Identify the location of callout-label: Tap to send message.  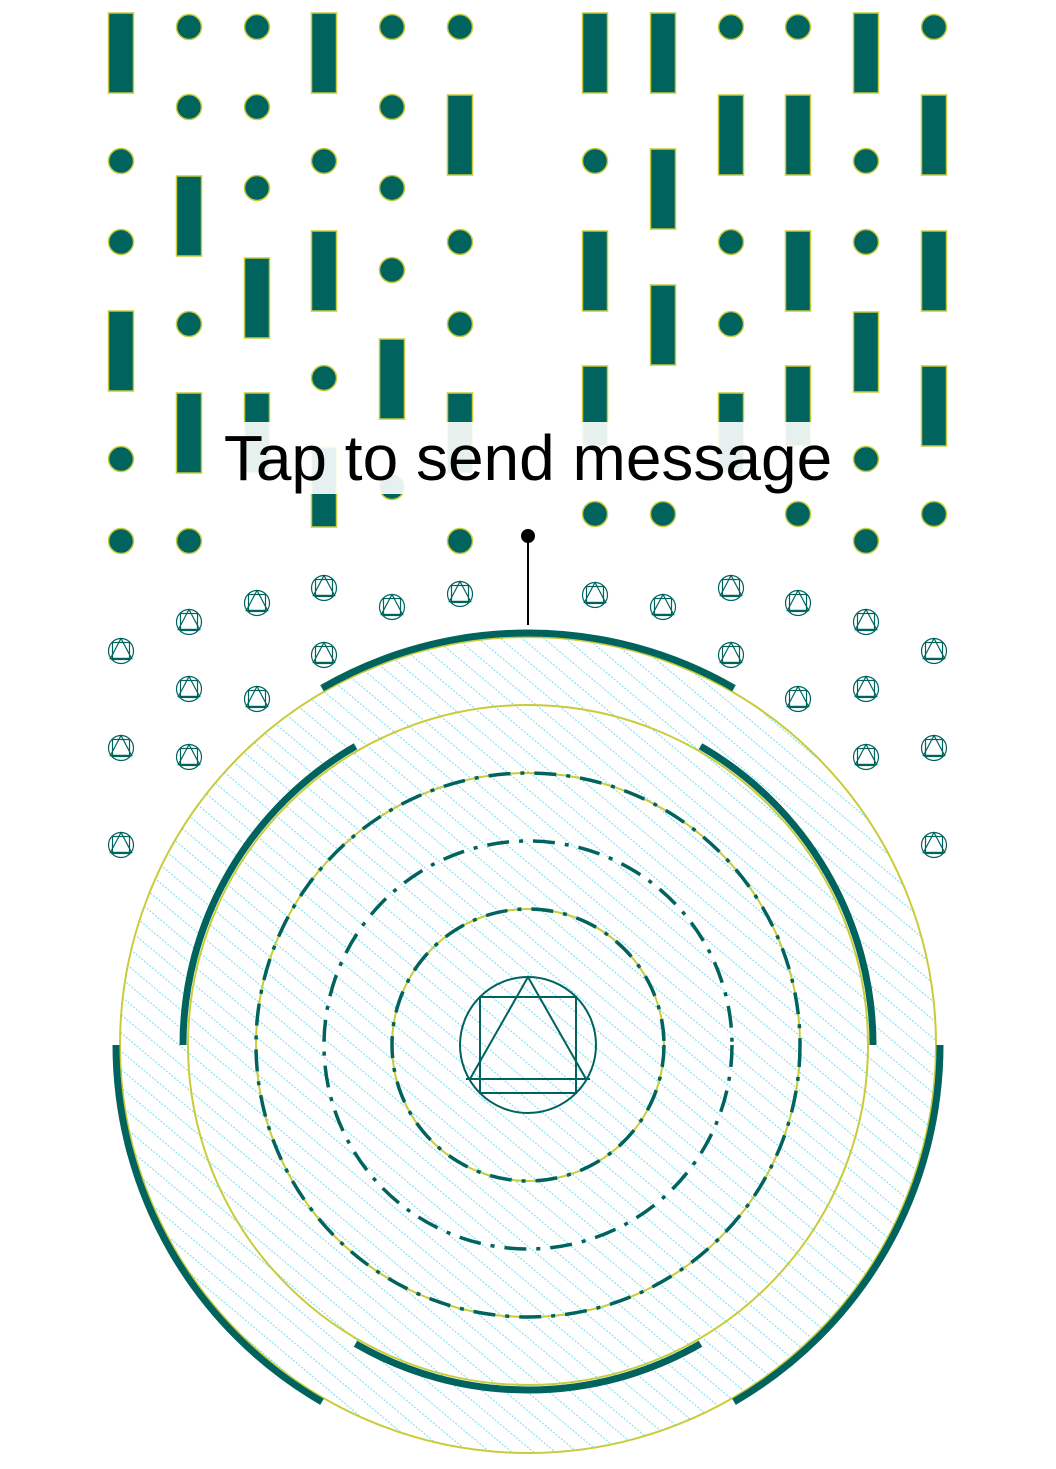
(528, 458).